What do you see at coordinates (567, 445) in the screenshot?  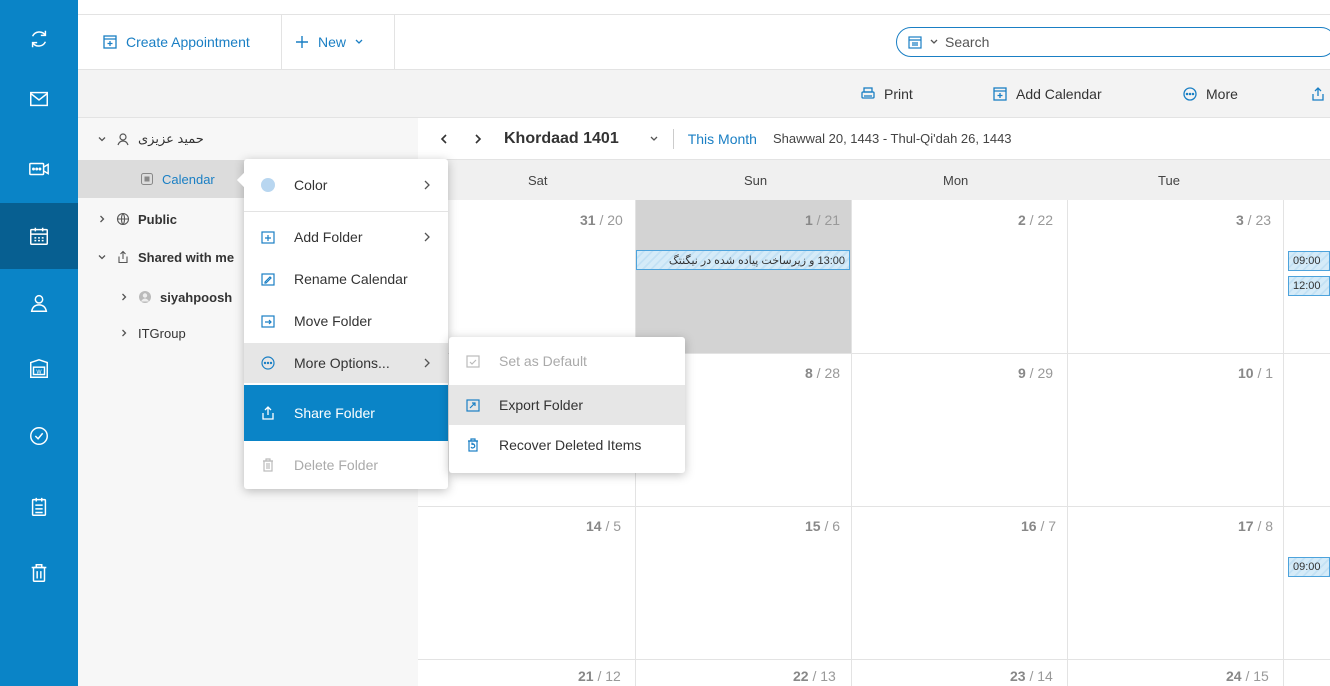 I see `submenu-item-recover-deleted-items: Recover Deleted Items` at bounding box center [567, 445].